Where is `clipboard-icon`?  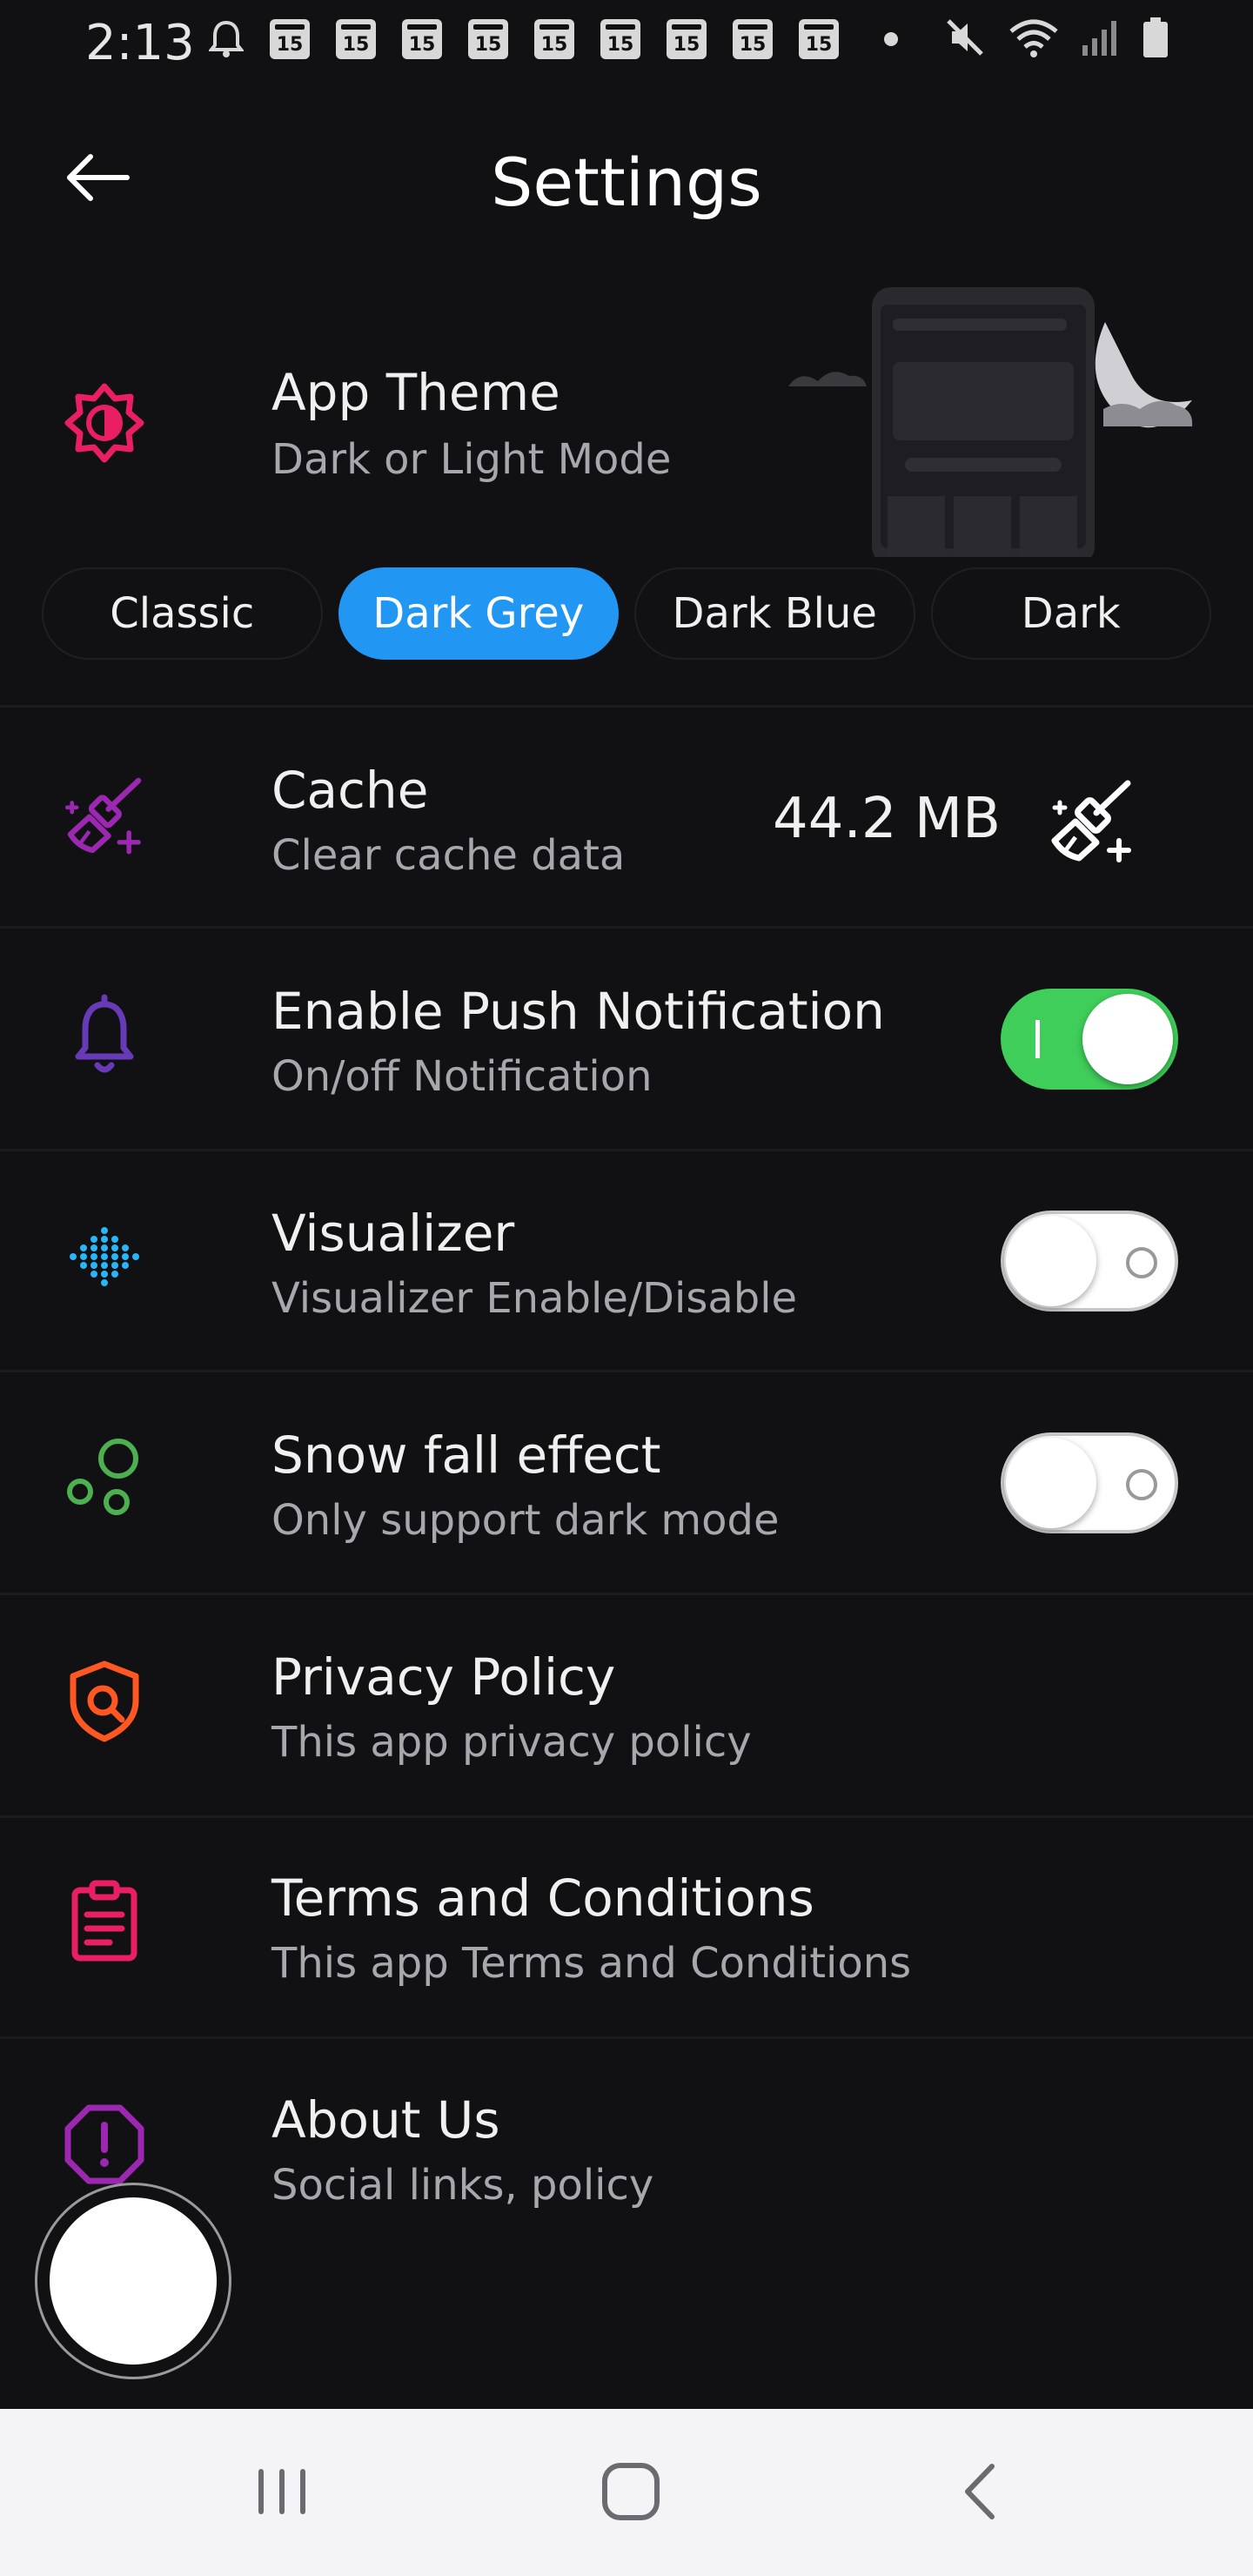
clipboard-icon is located at coordinates (104, 1919).